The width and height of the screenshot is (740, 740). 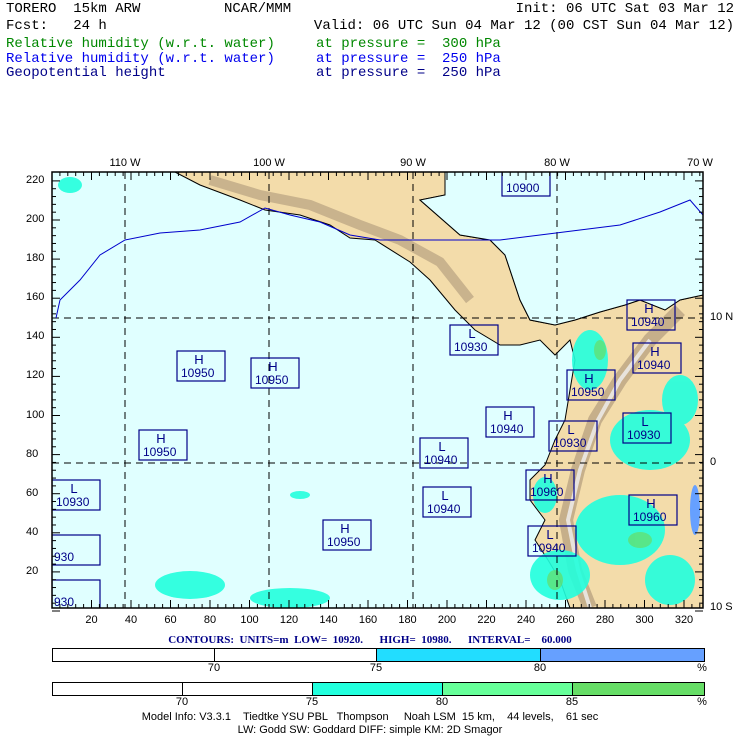 I want to click on lat-label: 10 N, so click(x=722, y=317).